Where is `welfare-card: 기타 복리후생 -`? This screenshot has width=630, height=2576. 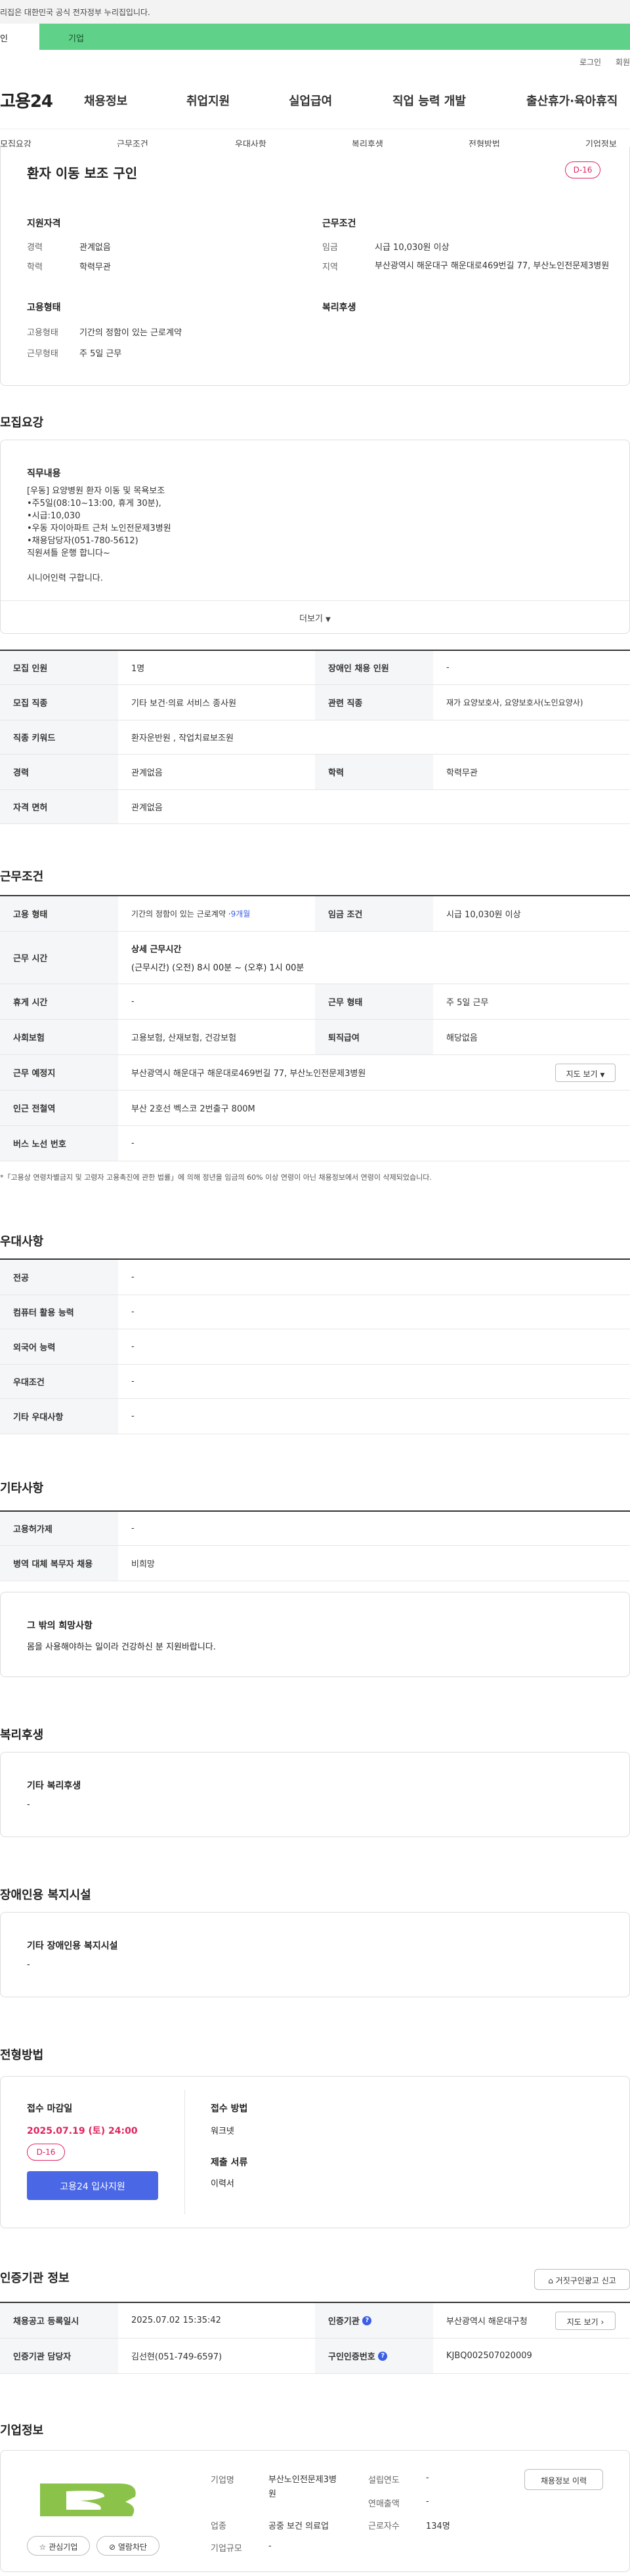
welfare-card: 기타 복리후생 - is located at coordinates (315, 1795).